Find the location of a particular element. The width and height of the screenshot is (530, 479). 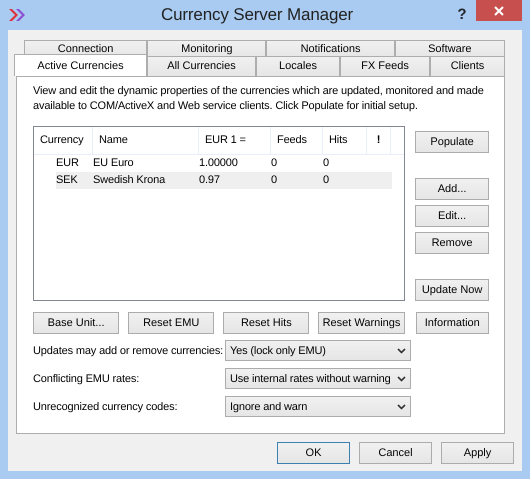

column-header: ! is located at coordinates (379, 140).